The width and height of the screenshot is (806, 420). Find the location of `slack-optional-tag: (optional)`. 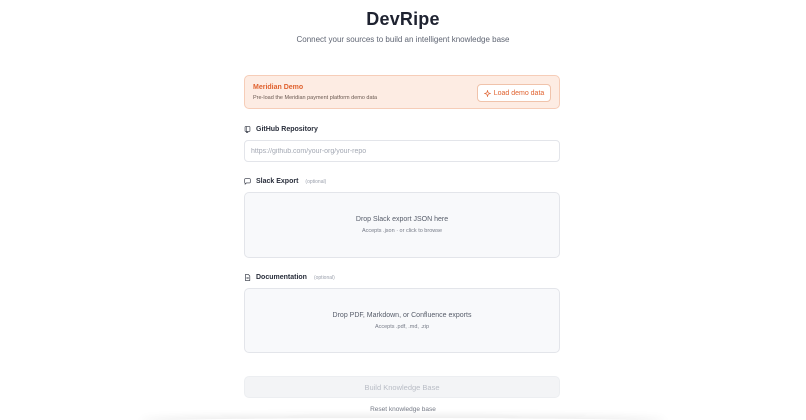

slack-optional-tag: (optional) is located at coordinates (316, 181).